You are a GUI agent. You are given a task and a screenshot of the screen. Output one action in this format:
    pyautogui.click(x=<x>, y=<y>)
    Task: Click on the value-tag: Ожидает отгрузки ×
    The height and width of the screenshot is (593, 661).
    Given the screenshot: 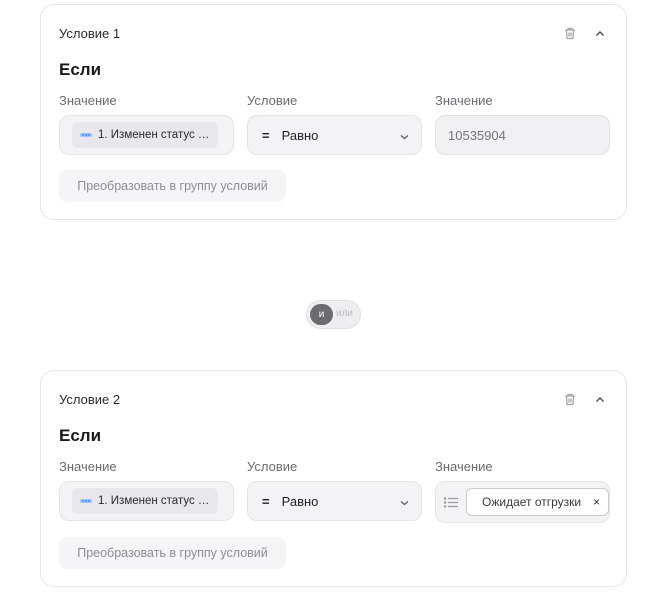 What is the action you would take?
    pyautogui.click(x=537, y=502)
    